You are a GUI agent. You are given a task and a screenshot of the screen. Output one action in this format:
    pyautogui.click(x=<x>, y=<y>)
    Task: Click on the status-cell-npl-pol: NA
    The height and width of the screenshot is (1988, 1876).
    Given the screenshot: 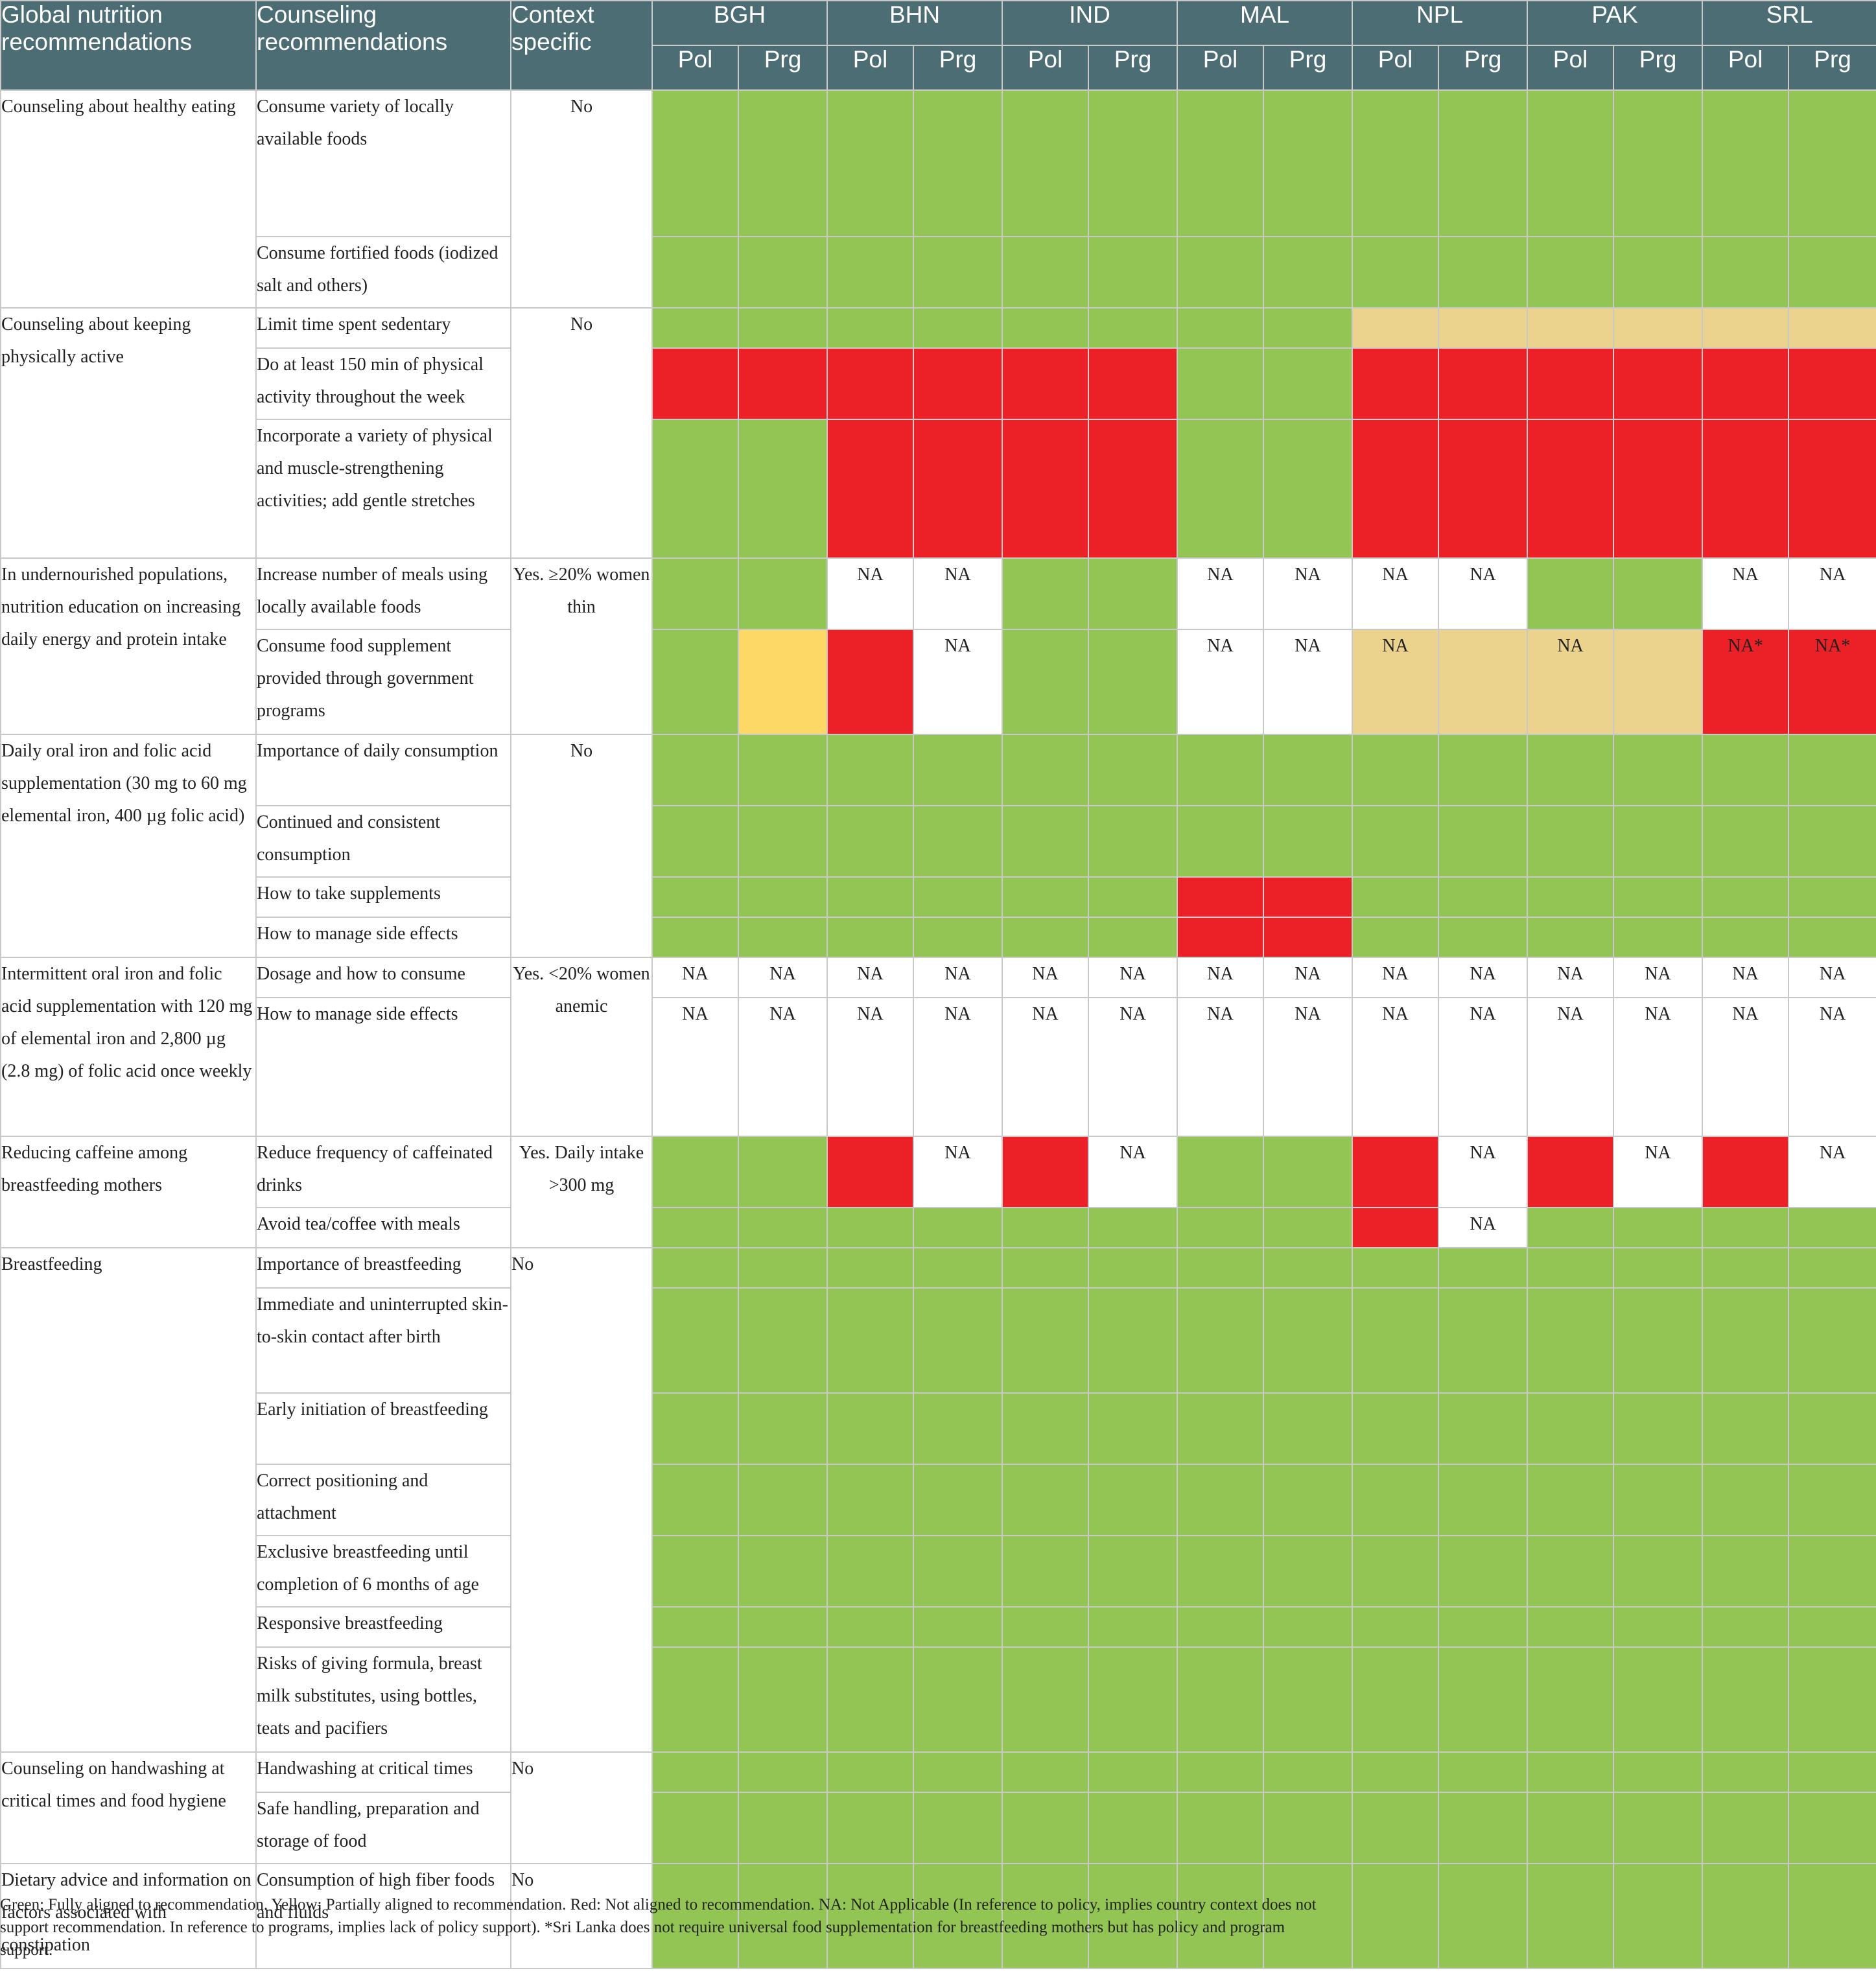 What is the action you would take?
    pyautogui.click(x=1396, y=978)
    